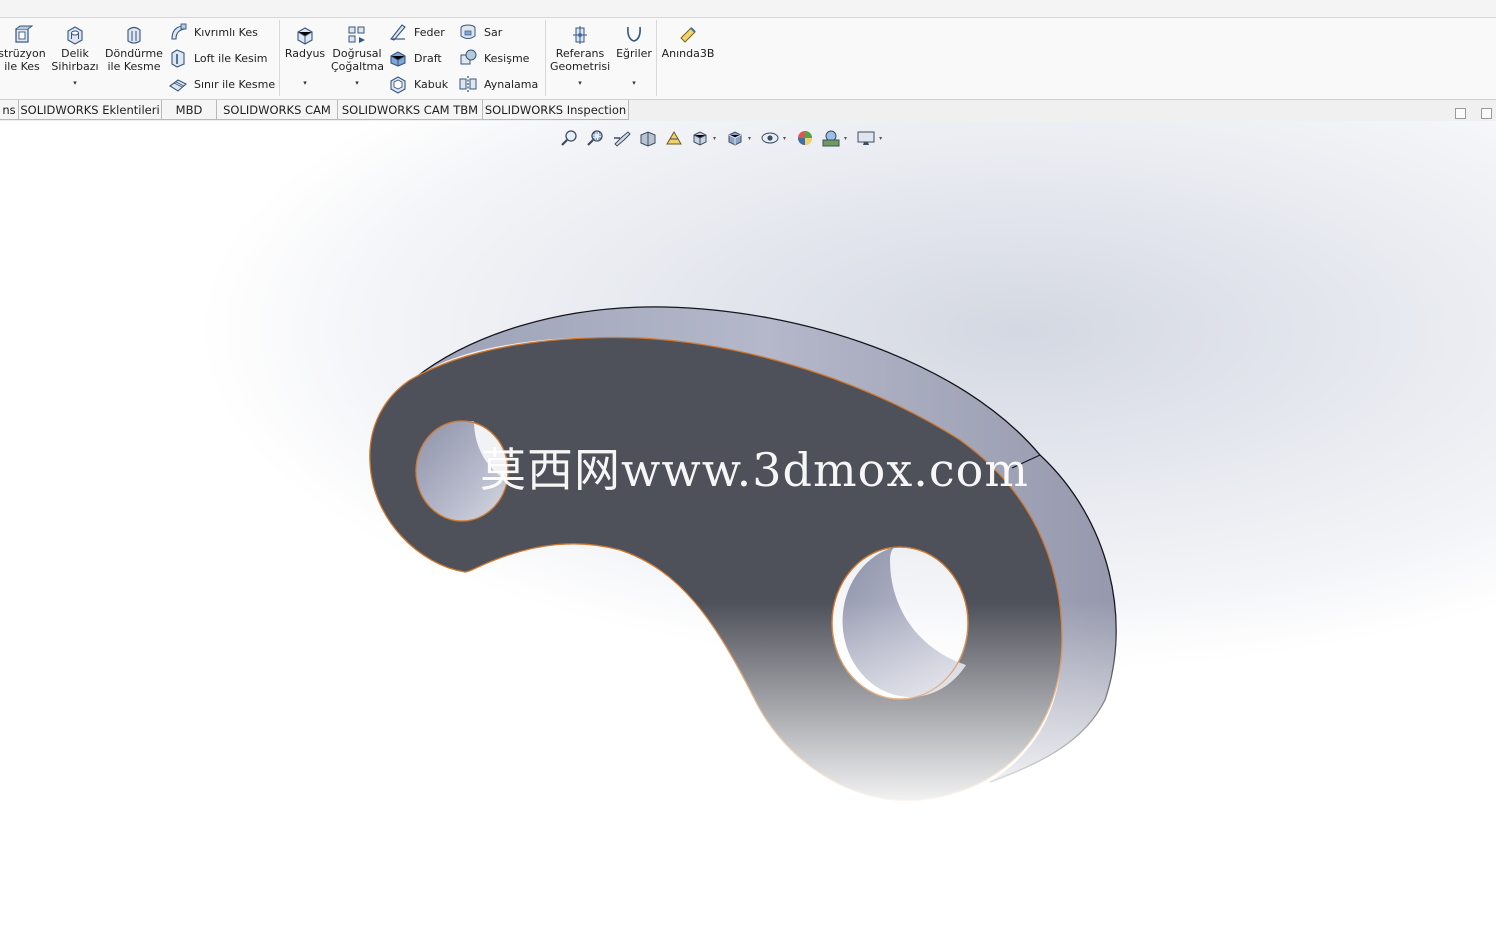 Image resolution: width=1496 pixels, height=932 pixels. Describe the element at coordinates (735, 138) in the screenshot. I see `display-style-icon` at that location.